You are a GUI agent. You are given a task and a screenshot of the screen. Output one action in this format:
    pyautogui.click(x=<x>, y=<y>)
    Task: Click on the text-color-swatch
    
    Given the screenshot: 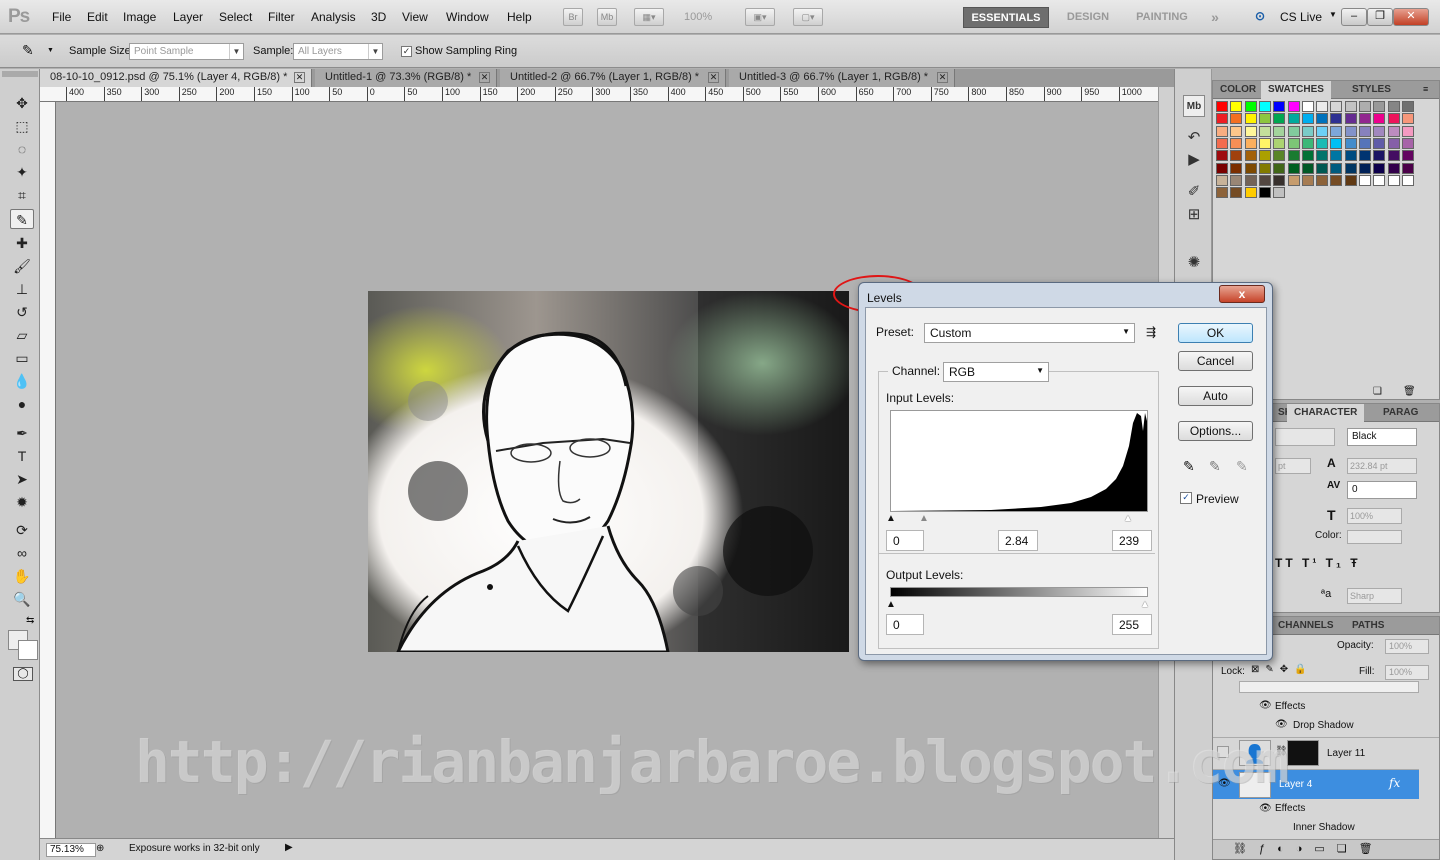 What is the action you would take?
    pyautogui.click(x=1374, y=537)
    